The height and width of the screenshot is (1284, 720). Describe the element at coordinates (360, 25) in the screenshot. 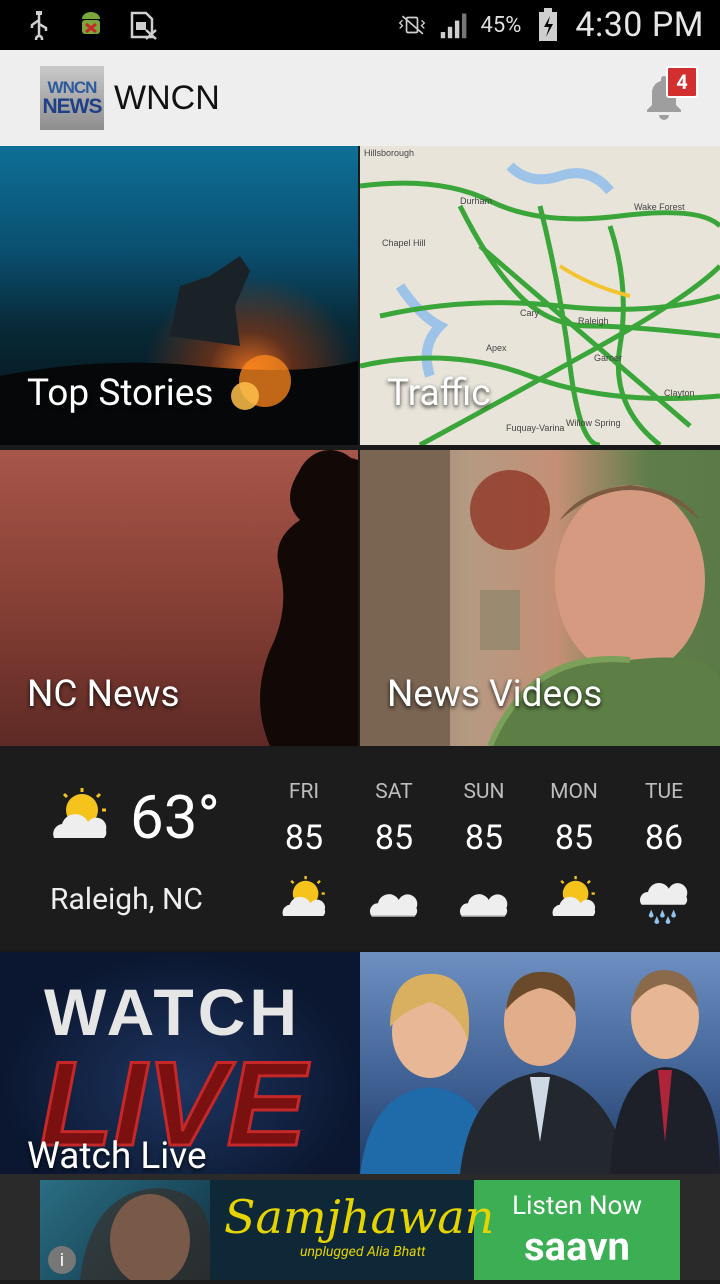

I see `status-bar: 45% 4:30 PM` at that location.